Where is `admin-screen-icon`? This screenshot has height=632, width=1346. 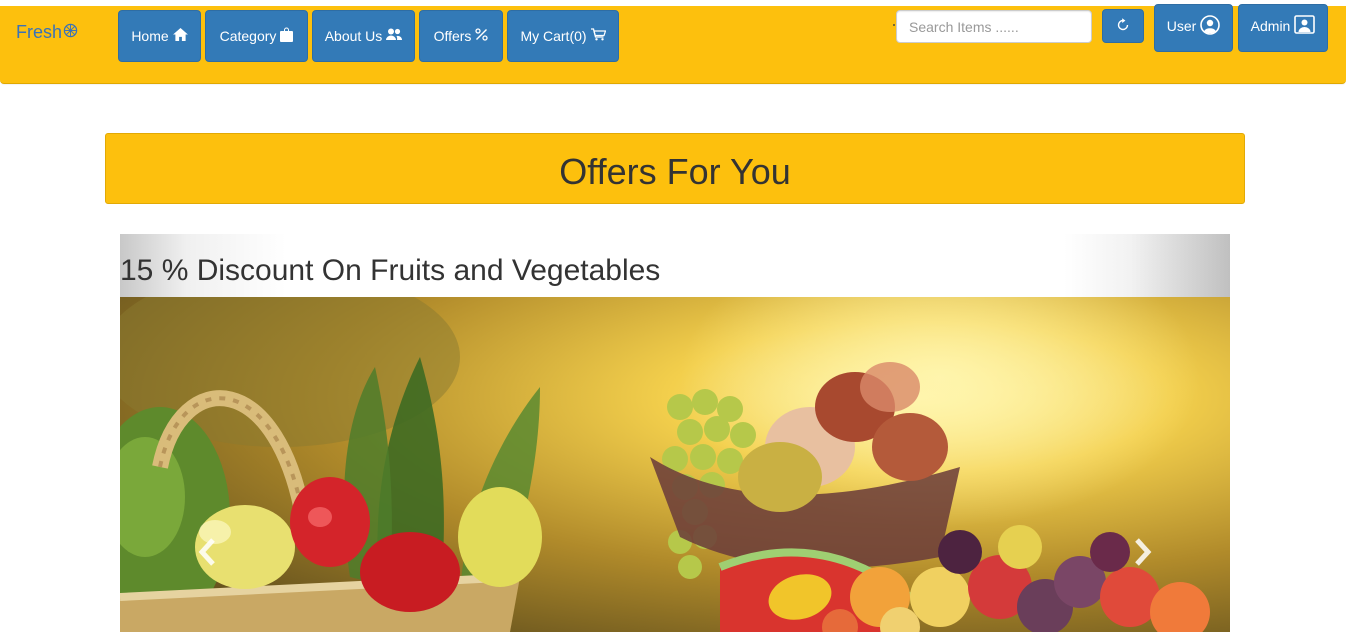
admin-screen-icon is located at coordinates (1305, 26).